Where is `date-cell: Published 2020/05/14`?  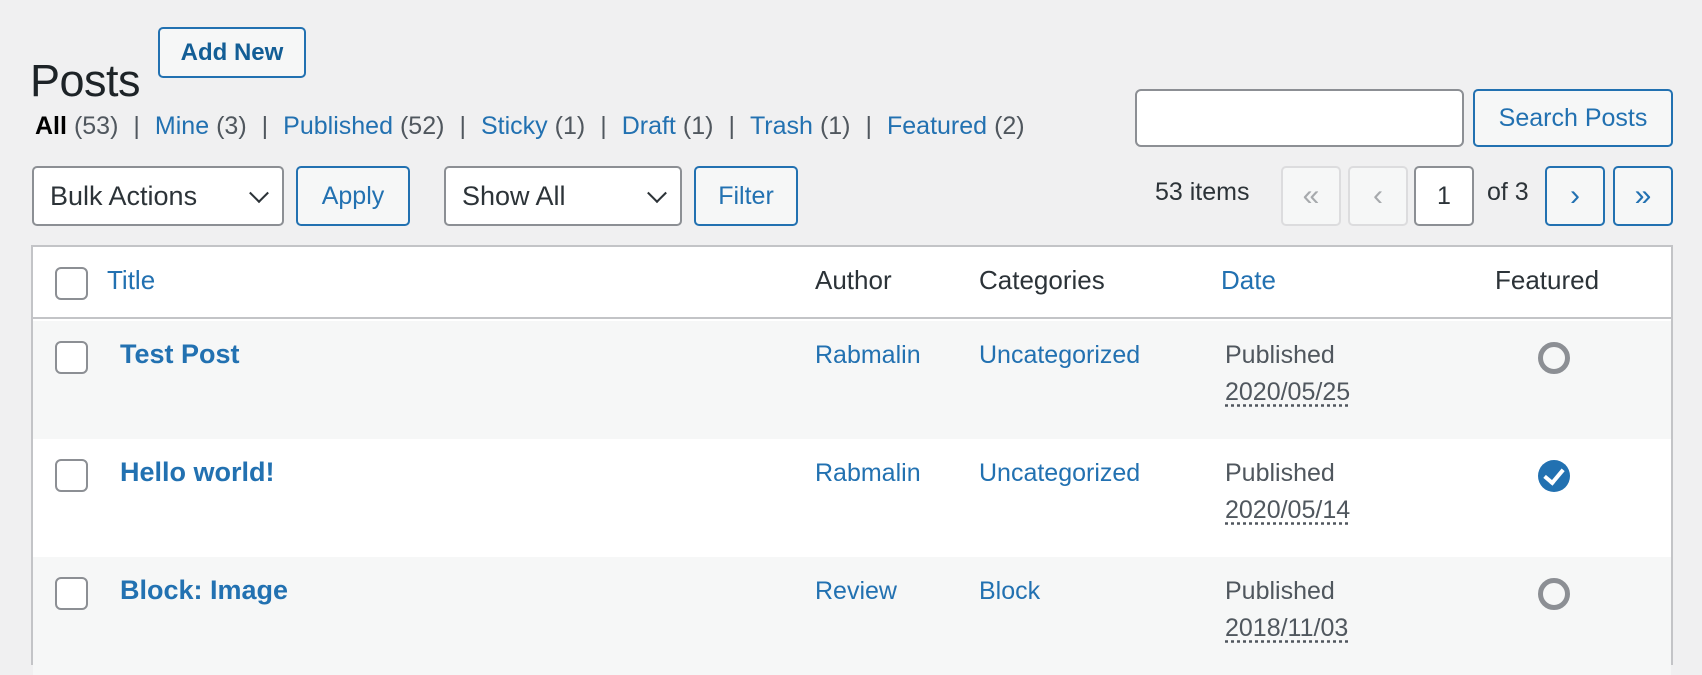 date-cell: Published 2020/05/14 is located at coordinates (1287, 492).